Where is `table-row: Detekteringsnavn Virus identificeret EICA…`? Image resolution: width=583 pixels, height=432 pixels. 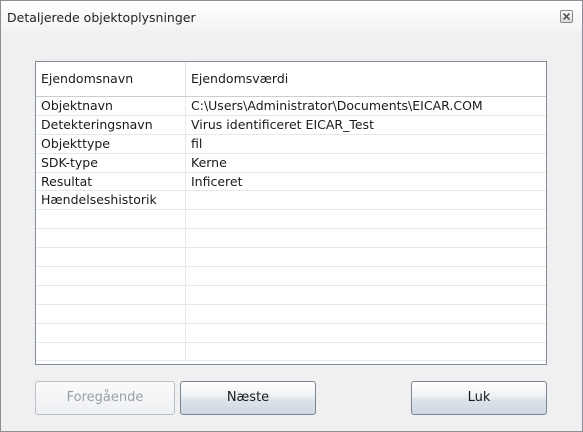
table-row: Detekteringsnavn Virus identificeret EICA… is located at coordinates (291, 125).